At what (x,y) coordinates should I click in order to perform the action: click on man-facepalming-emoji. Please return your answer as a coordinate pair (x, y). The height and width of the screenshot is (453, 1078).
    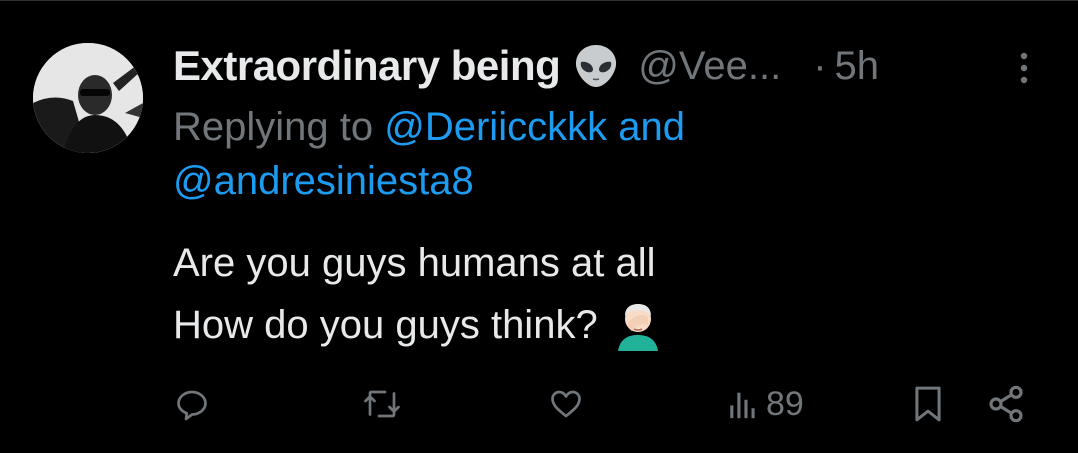
    Looking at the image, I should click on (638, 325).